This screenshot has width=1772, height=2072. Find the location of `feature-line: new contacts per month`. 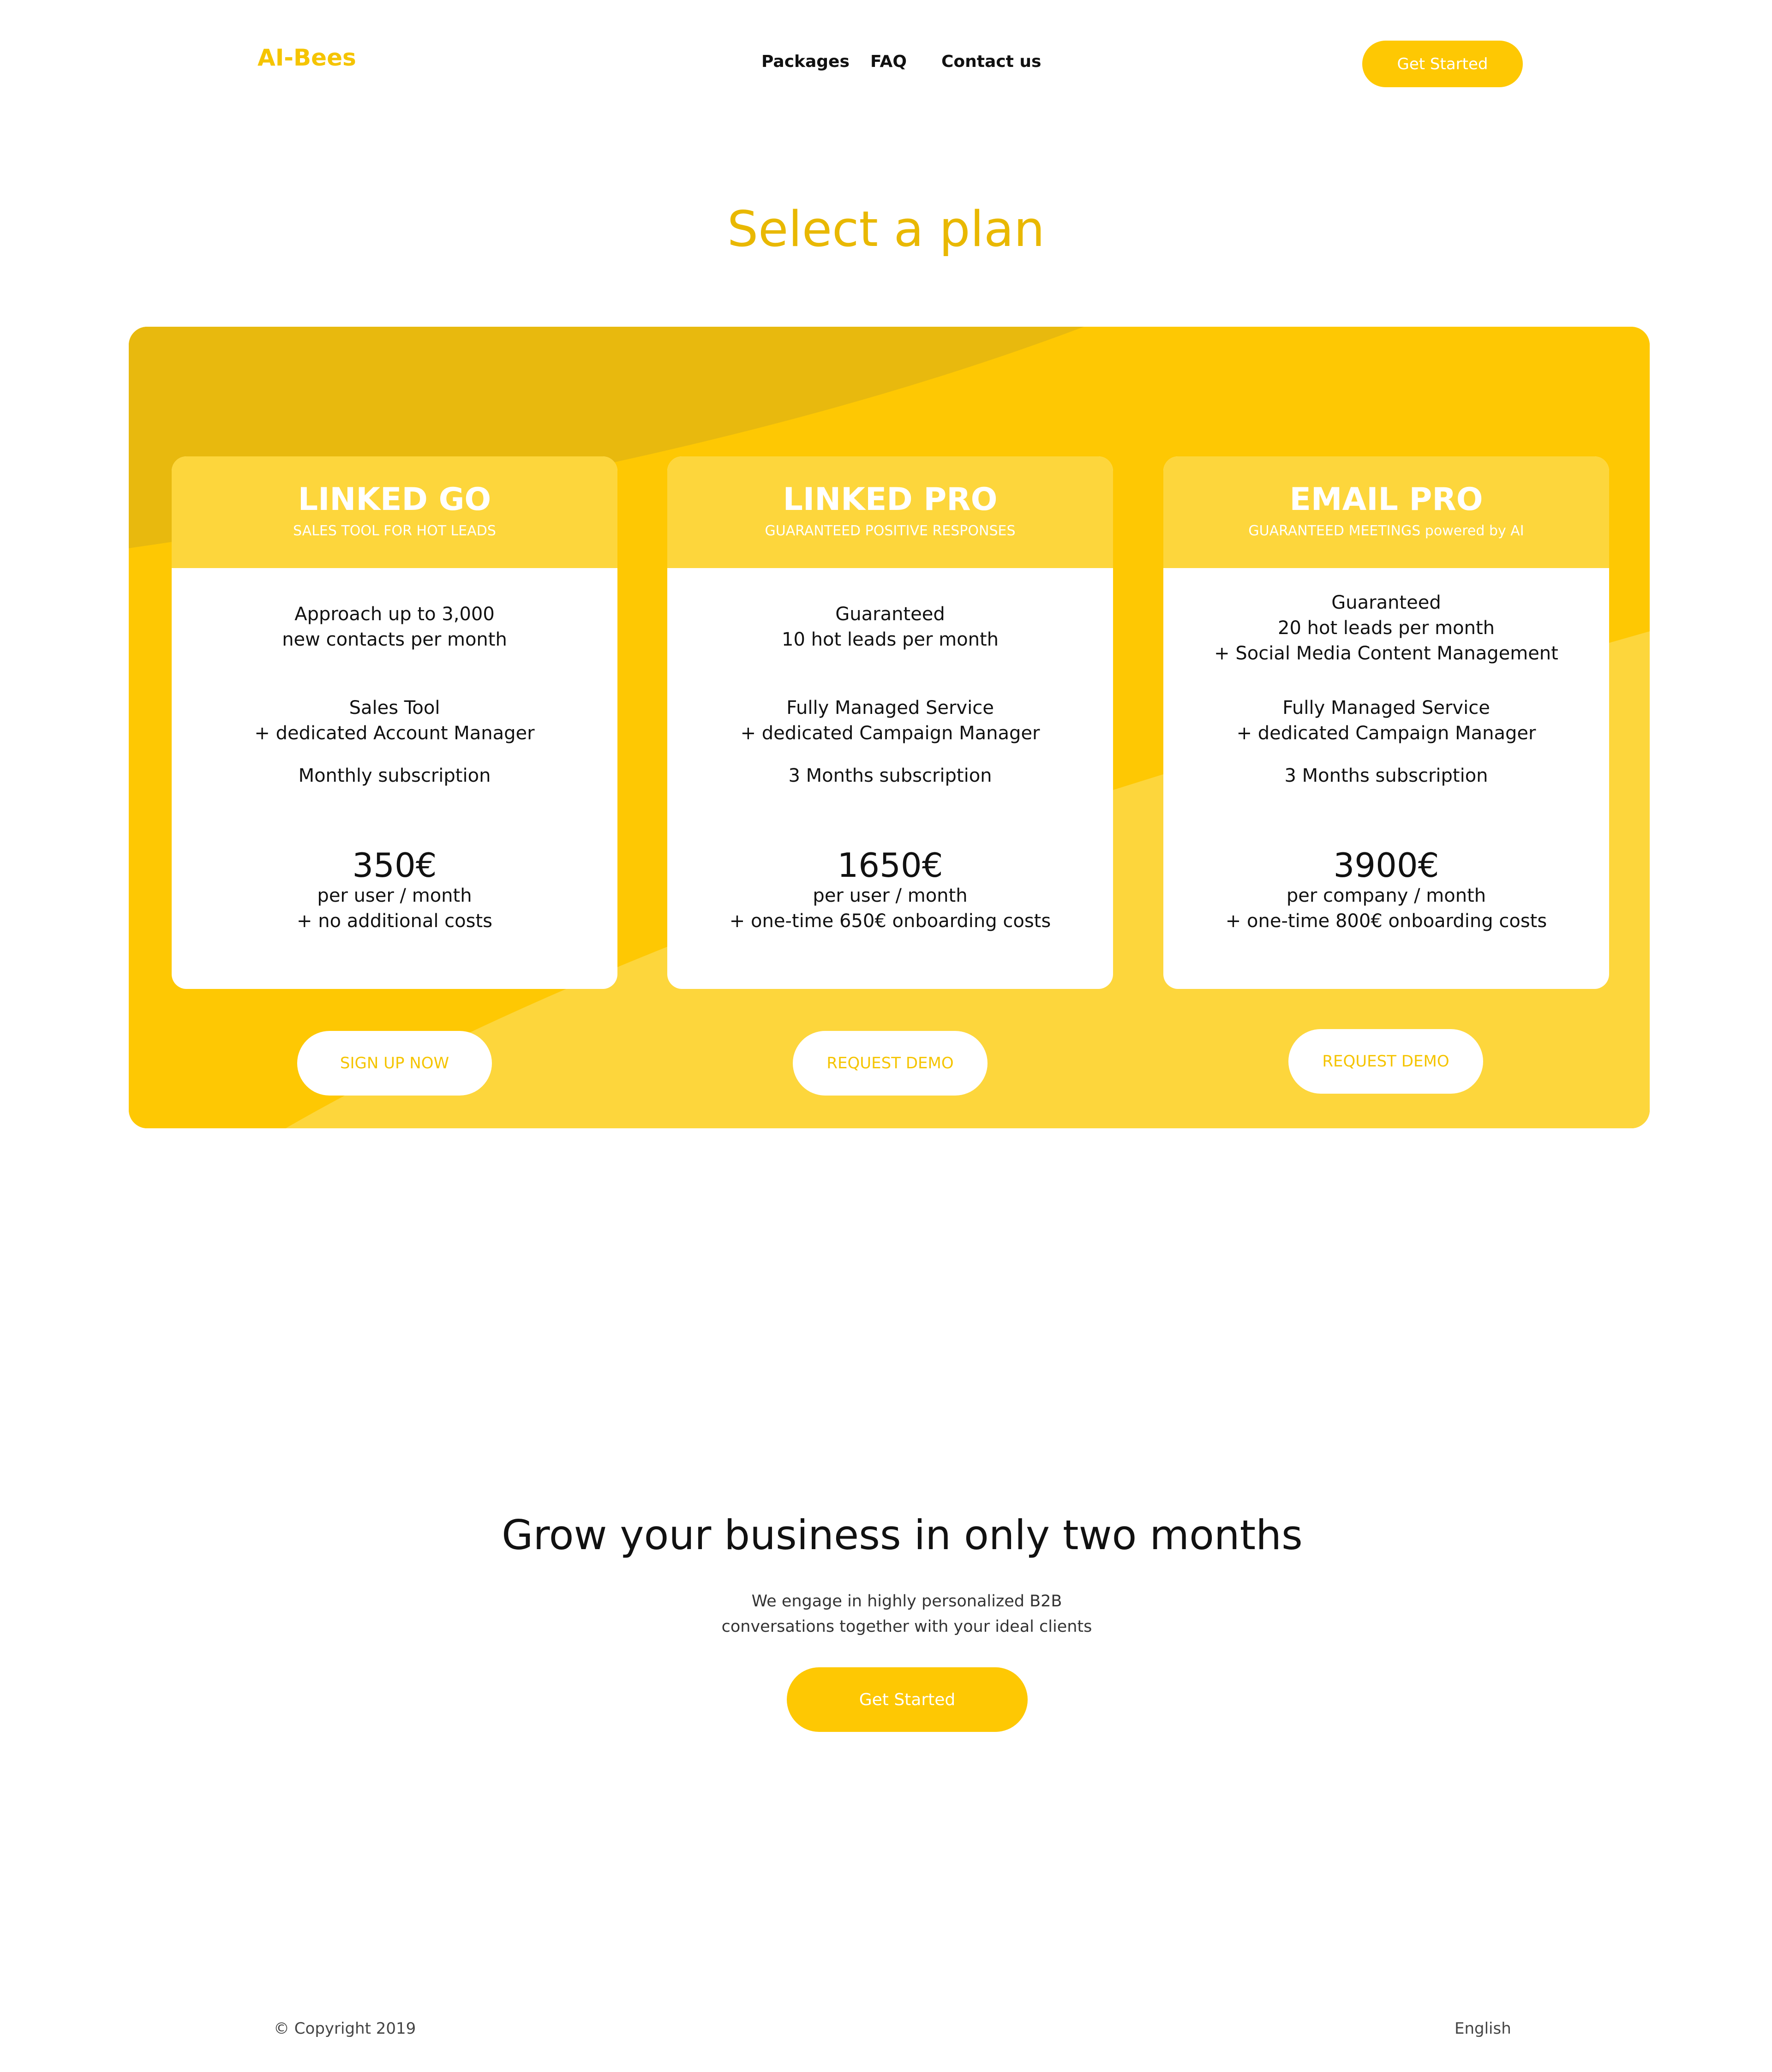

feature-line: new contacts per month is located at coordinates (395, 640).